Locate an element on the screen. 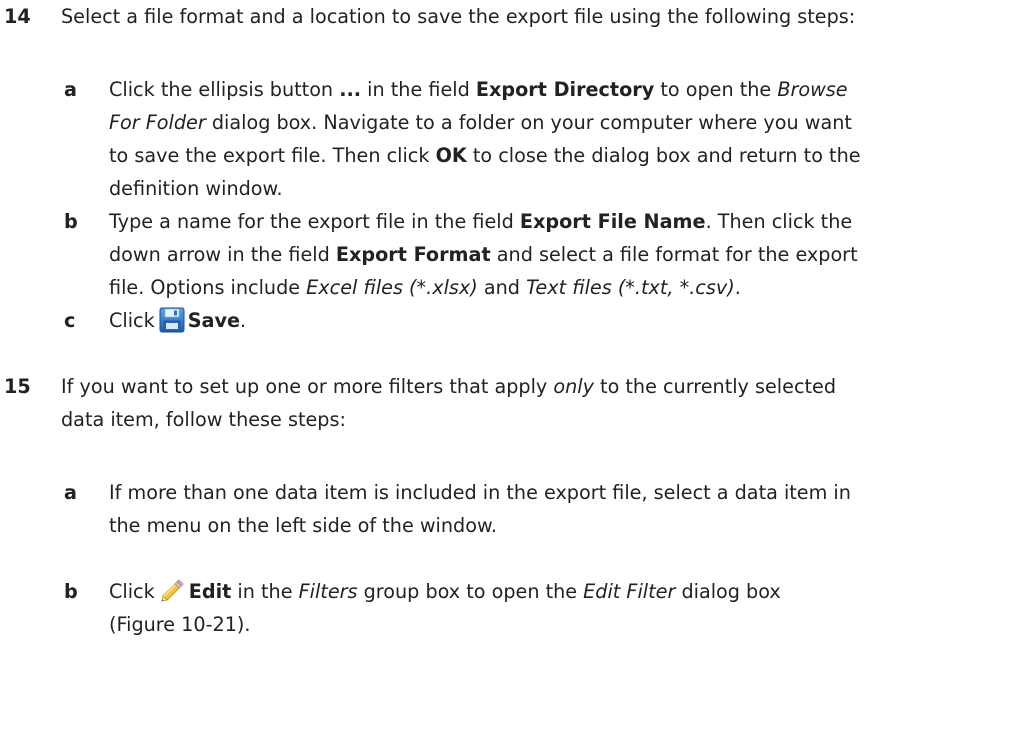 This screenshot has height=746, width=1036. emphasis: only is located at coordinates (573, 386).